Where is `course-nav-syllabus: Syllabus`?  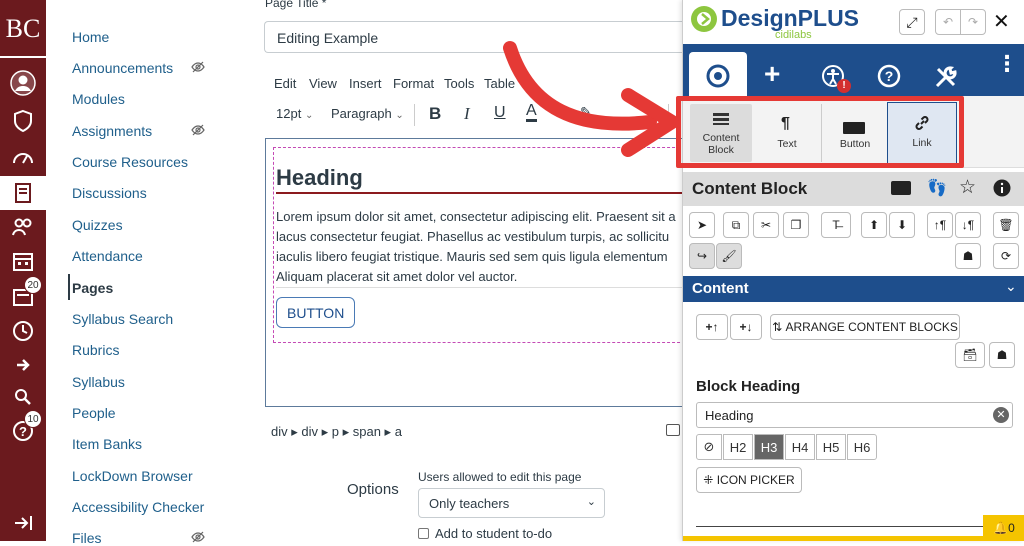 course-nav-syllabus: Syllabus is located at coordinates (98, 382).